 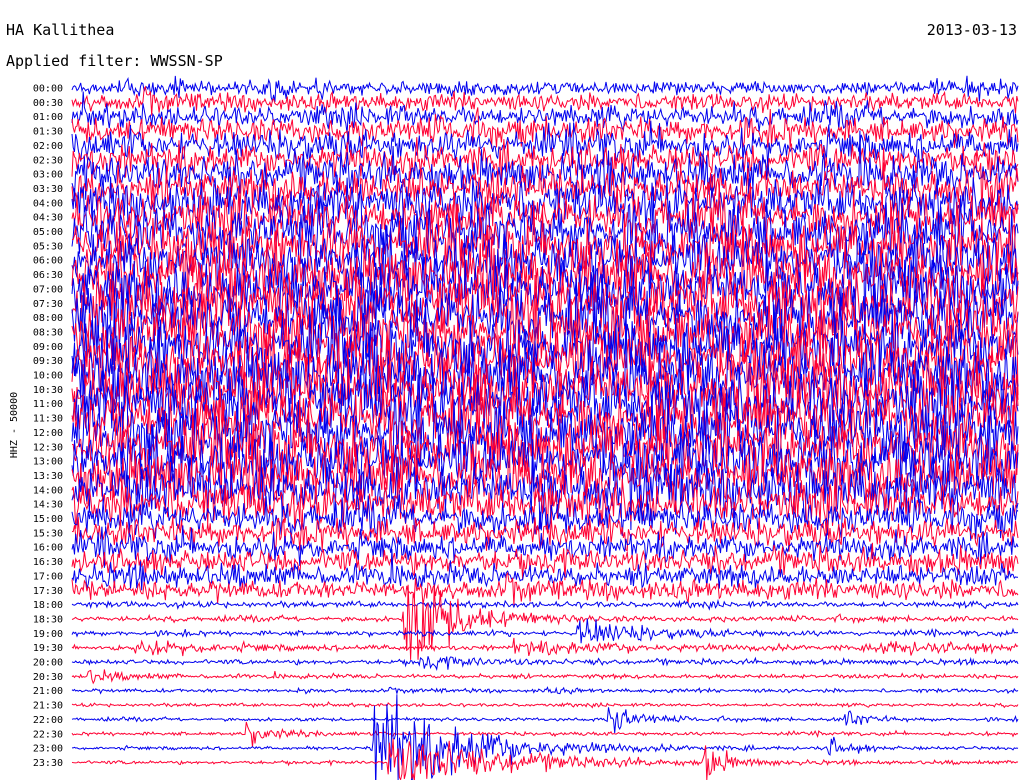 What do you see at coordinates (48, 562) in the screenshot?
I see `hour-label: 16:30` at bounding box center [48, 562].